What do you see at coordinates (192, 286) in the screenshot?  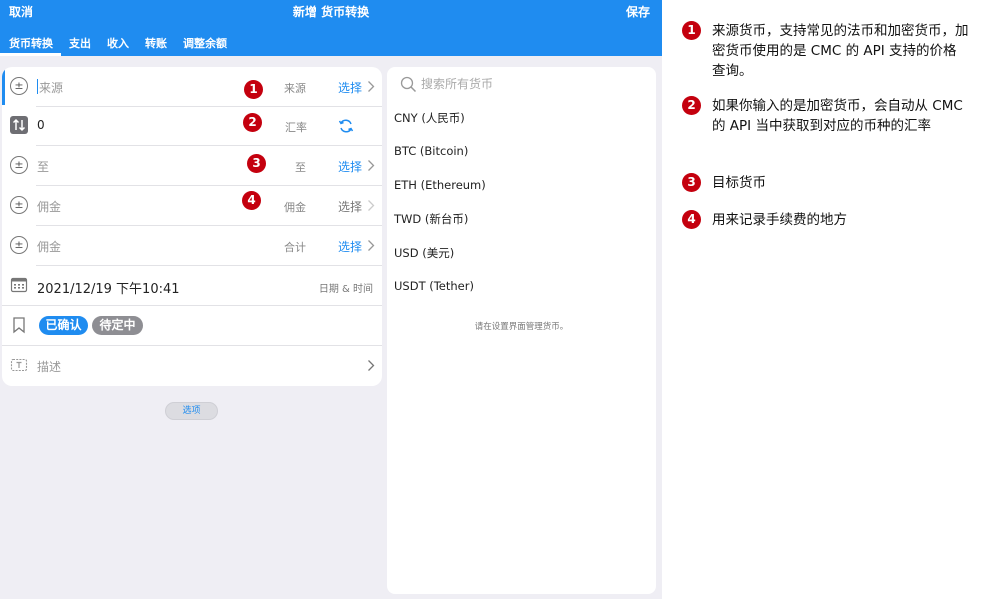 I see `datetime-row: 2021/12/19 下午10:41 日期 & 时间` at bounding box center [192, 286].